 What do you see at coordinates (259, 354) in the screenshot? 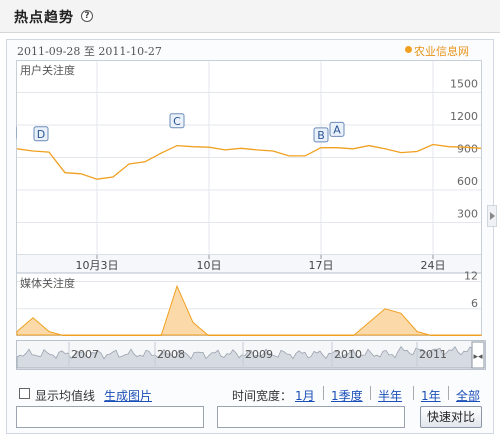
I see `navigator-year-label: 2009` at bounding box center [259, 354].